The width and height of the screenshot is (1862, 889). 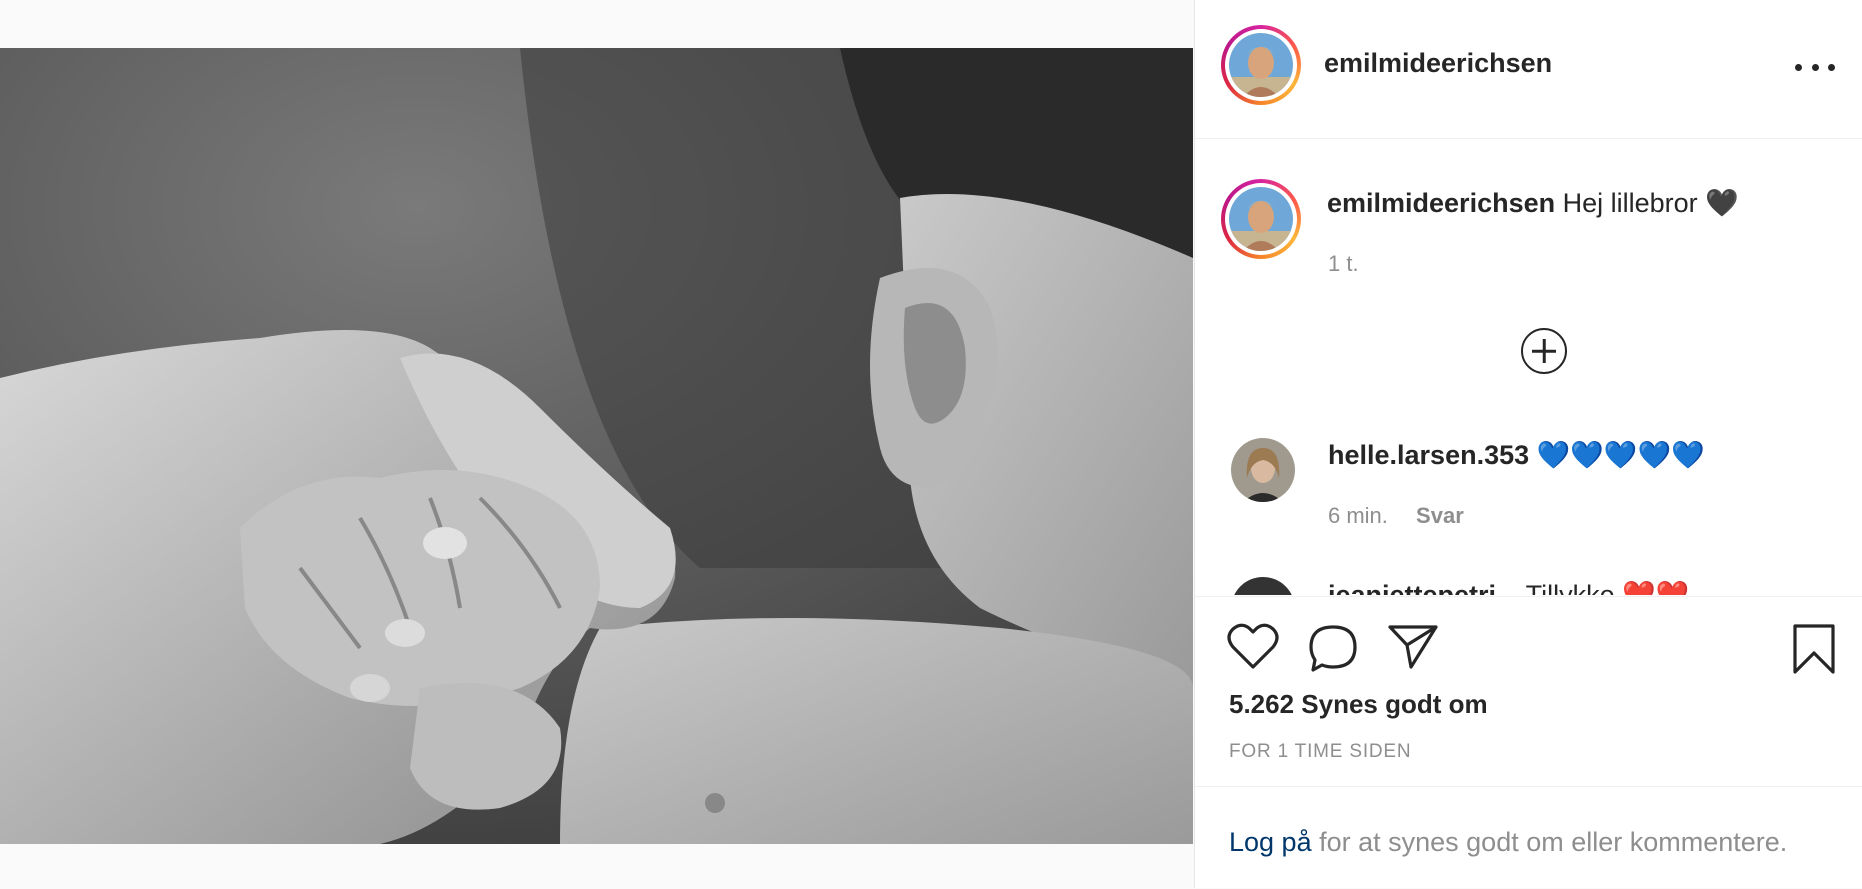 What do you see at coordinates (1343, 264) in the screenshot?
I see `caption-time: 1 t.` at bounding box center [1343, 264].